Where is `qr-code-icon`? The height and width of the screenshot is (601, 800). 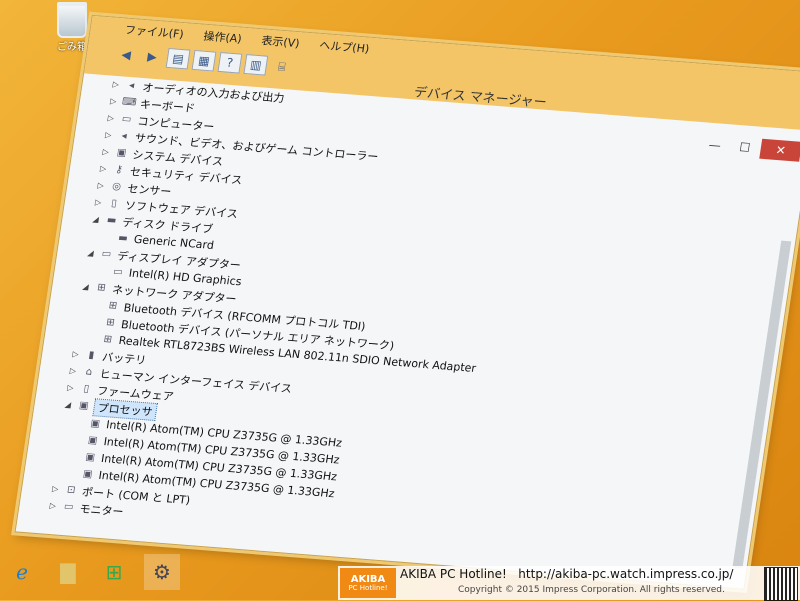
qr-code-icon is located at coordinates (781, 584).